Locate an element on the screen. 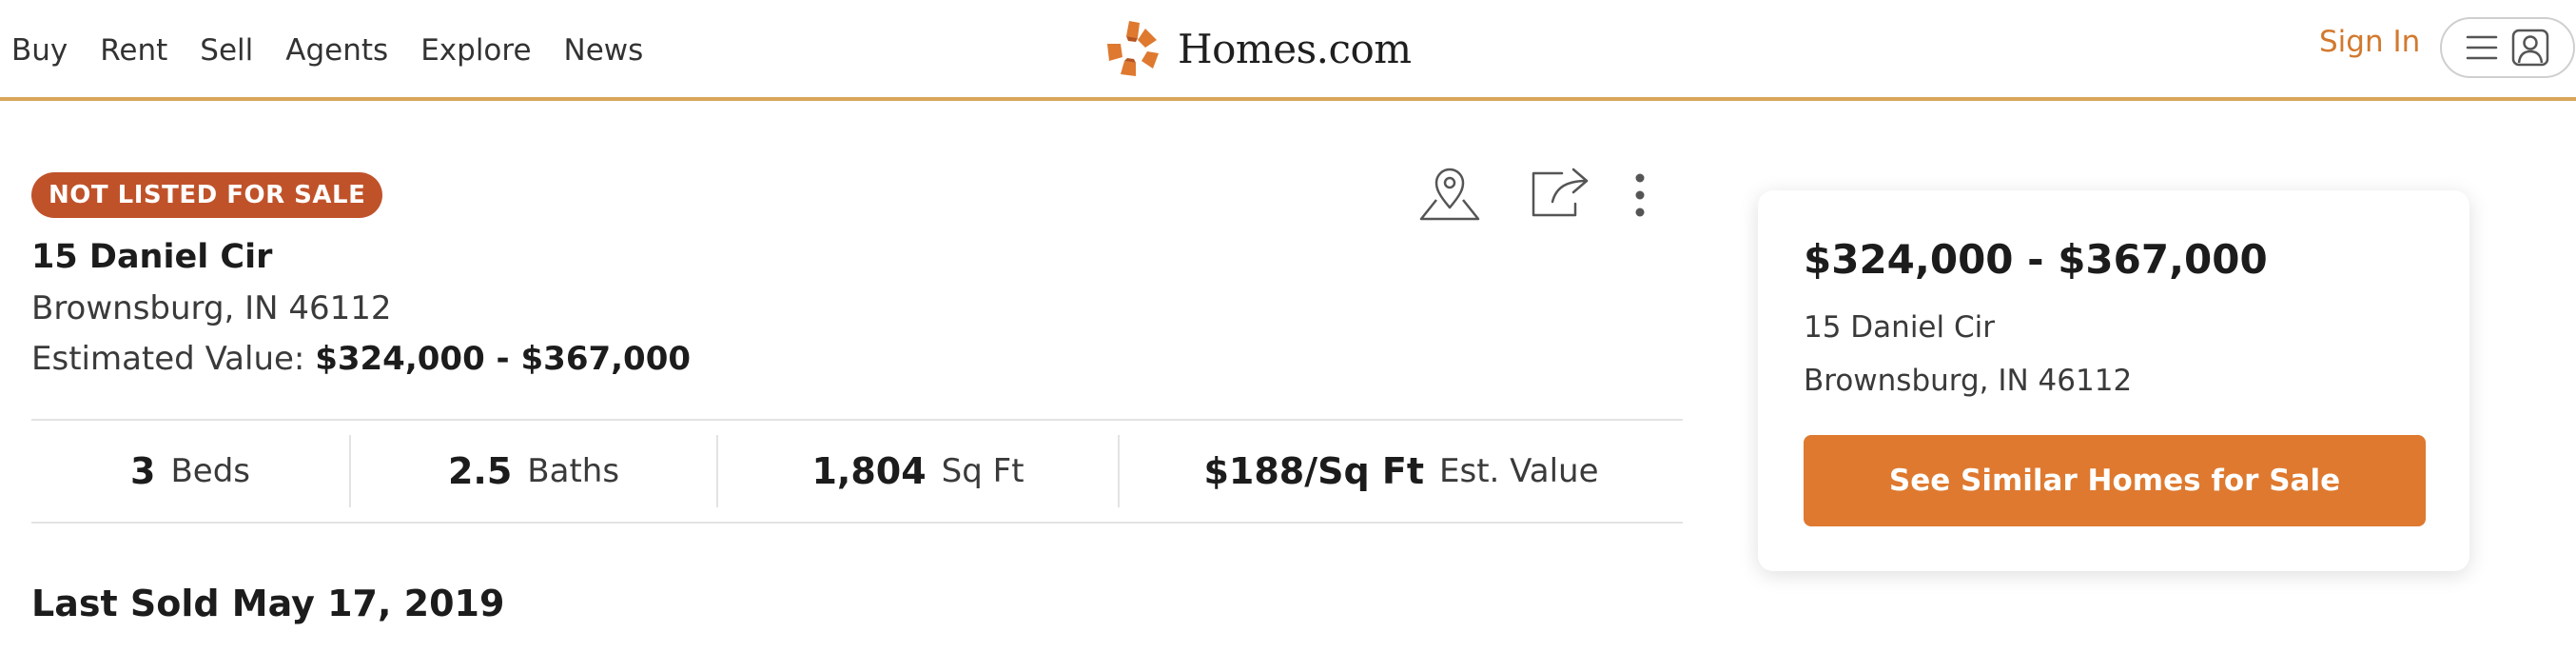  stat-value: 1,804 is located at coordinates (869, 471).